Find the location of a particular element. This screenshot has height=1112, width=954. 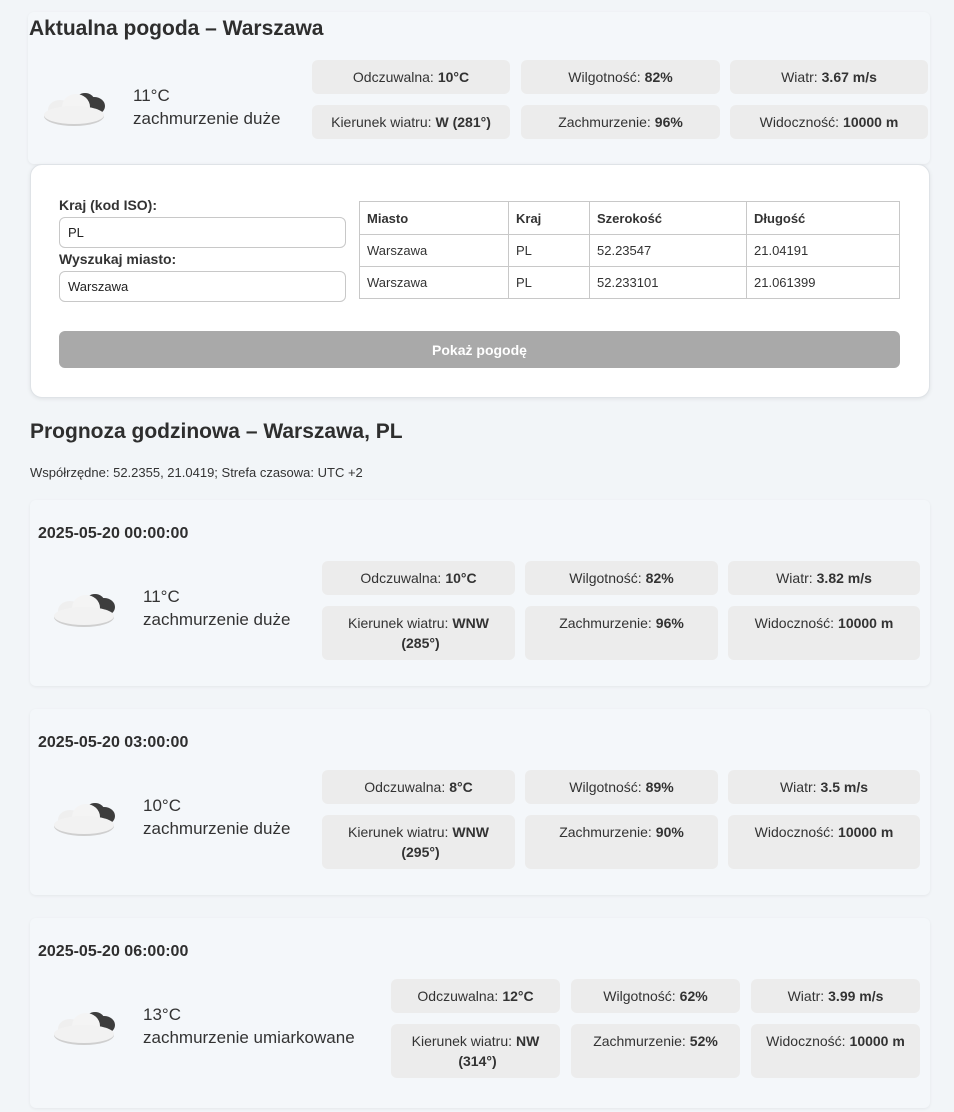

cloudiness-stat: Zachmurzenie: 90% is located at coordinates (621, 842).